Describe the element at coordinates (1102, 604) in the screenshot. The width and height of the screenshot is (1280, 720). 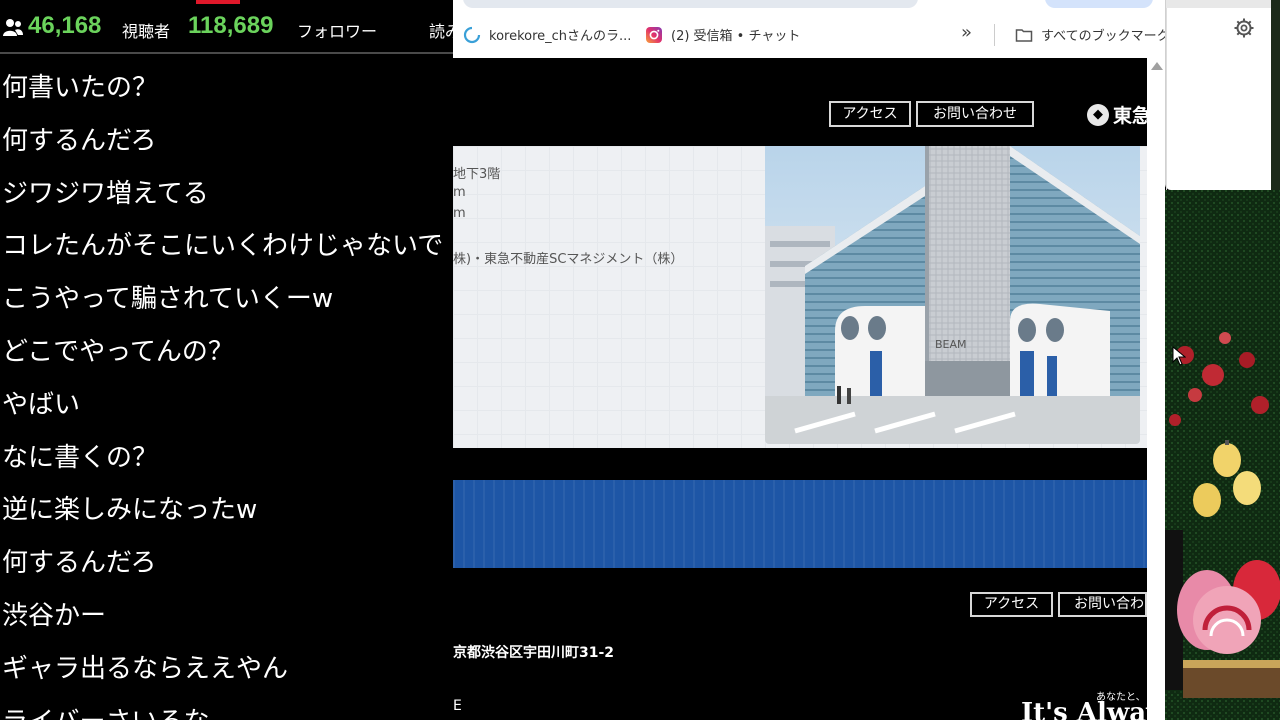
I see `footer-contact-button: お問い合わ` at that location.